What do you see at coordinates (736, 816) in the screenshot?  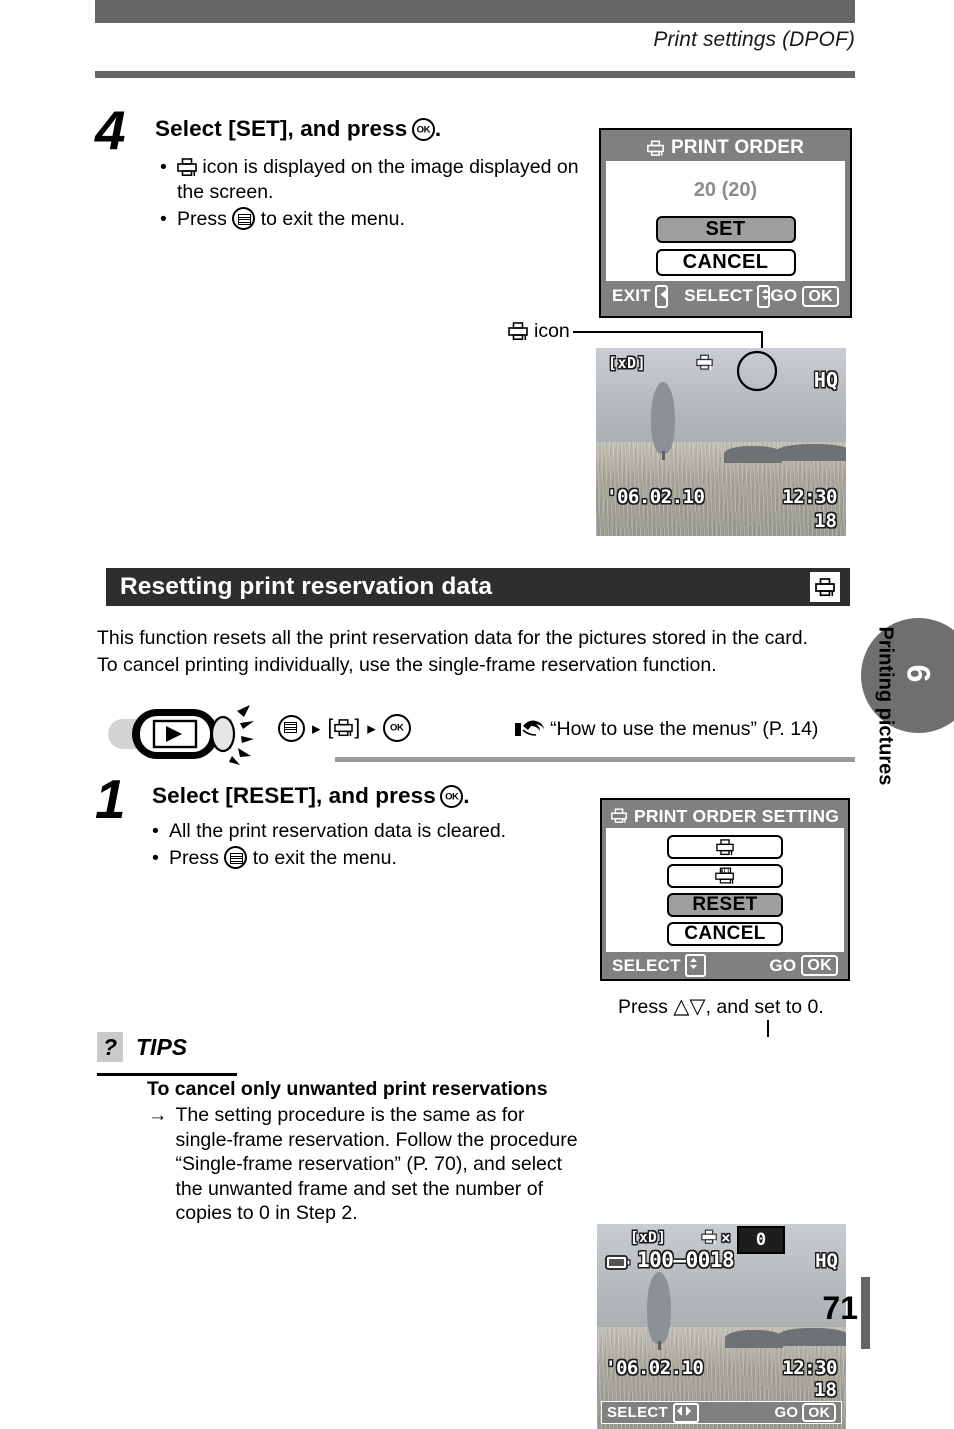 I see `lcd-title-text: PRINT ORDER SETTING` at bounding box center [736, 816].